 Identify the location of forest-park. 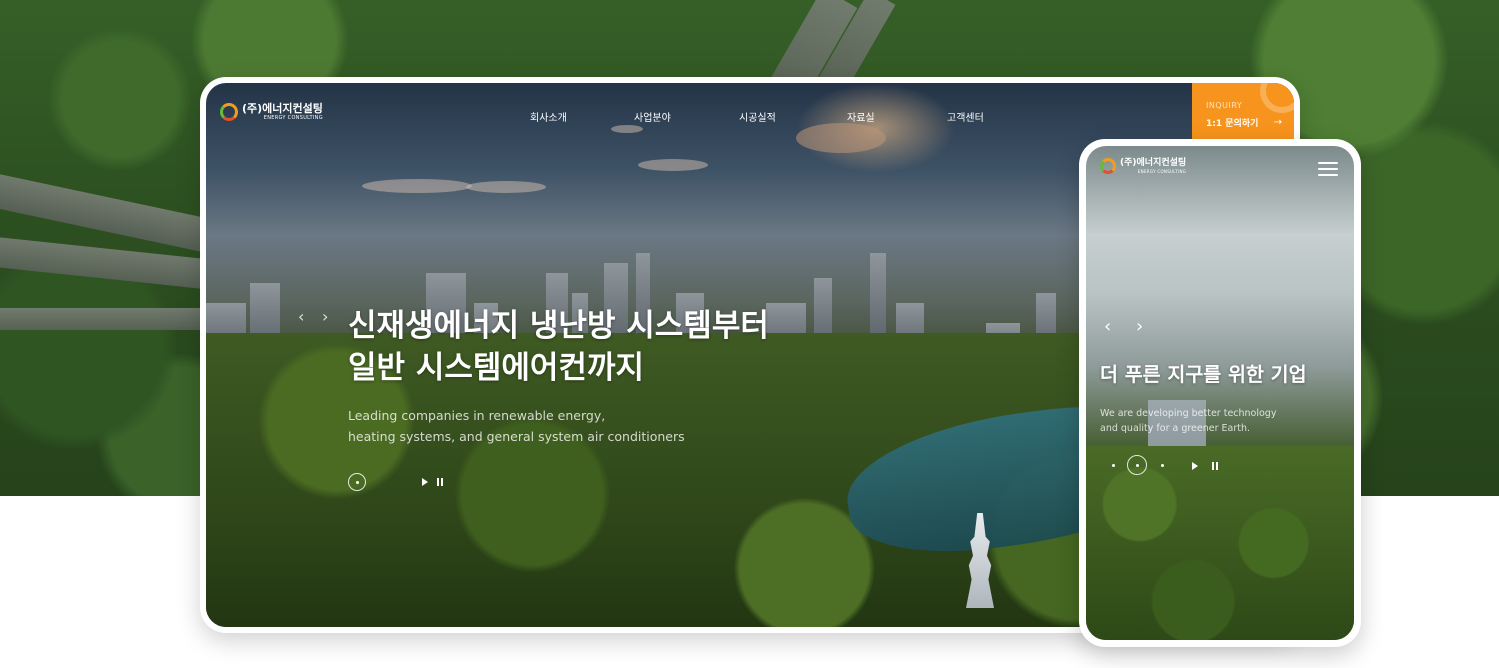
(1220, 543).